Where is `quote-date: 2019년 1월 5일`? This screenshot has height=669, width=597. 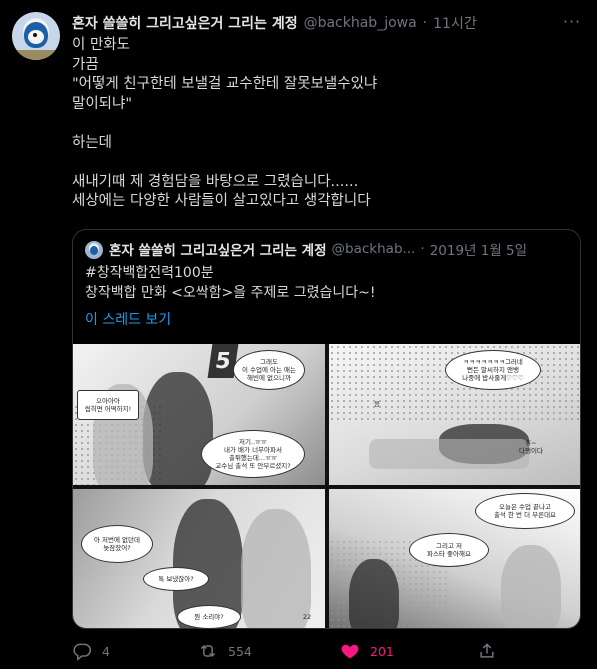 quote-date: 2019년 1월 5일 is located at coordinates (478, 251).